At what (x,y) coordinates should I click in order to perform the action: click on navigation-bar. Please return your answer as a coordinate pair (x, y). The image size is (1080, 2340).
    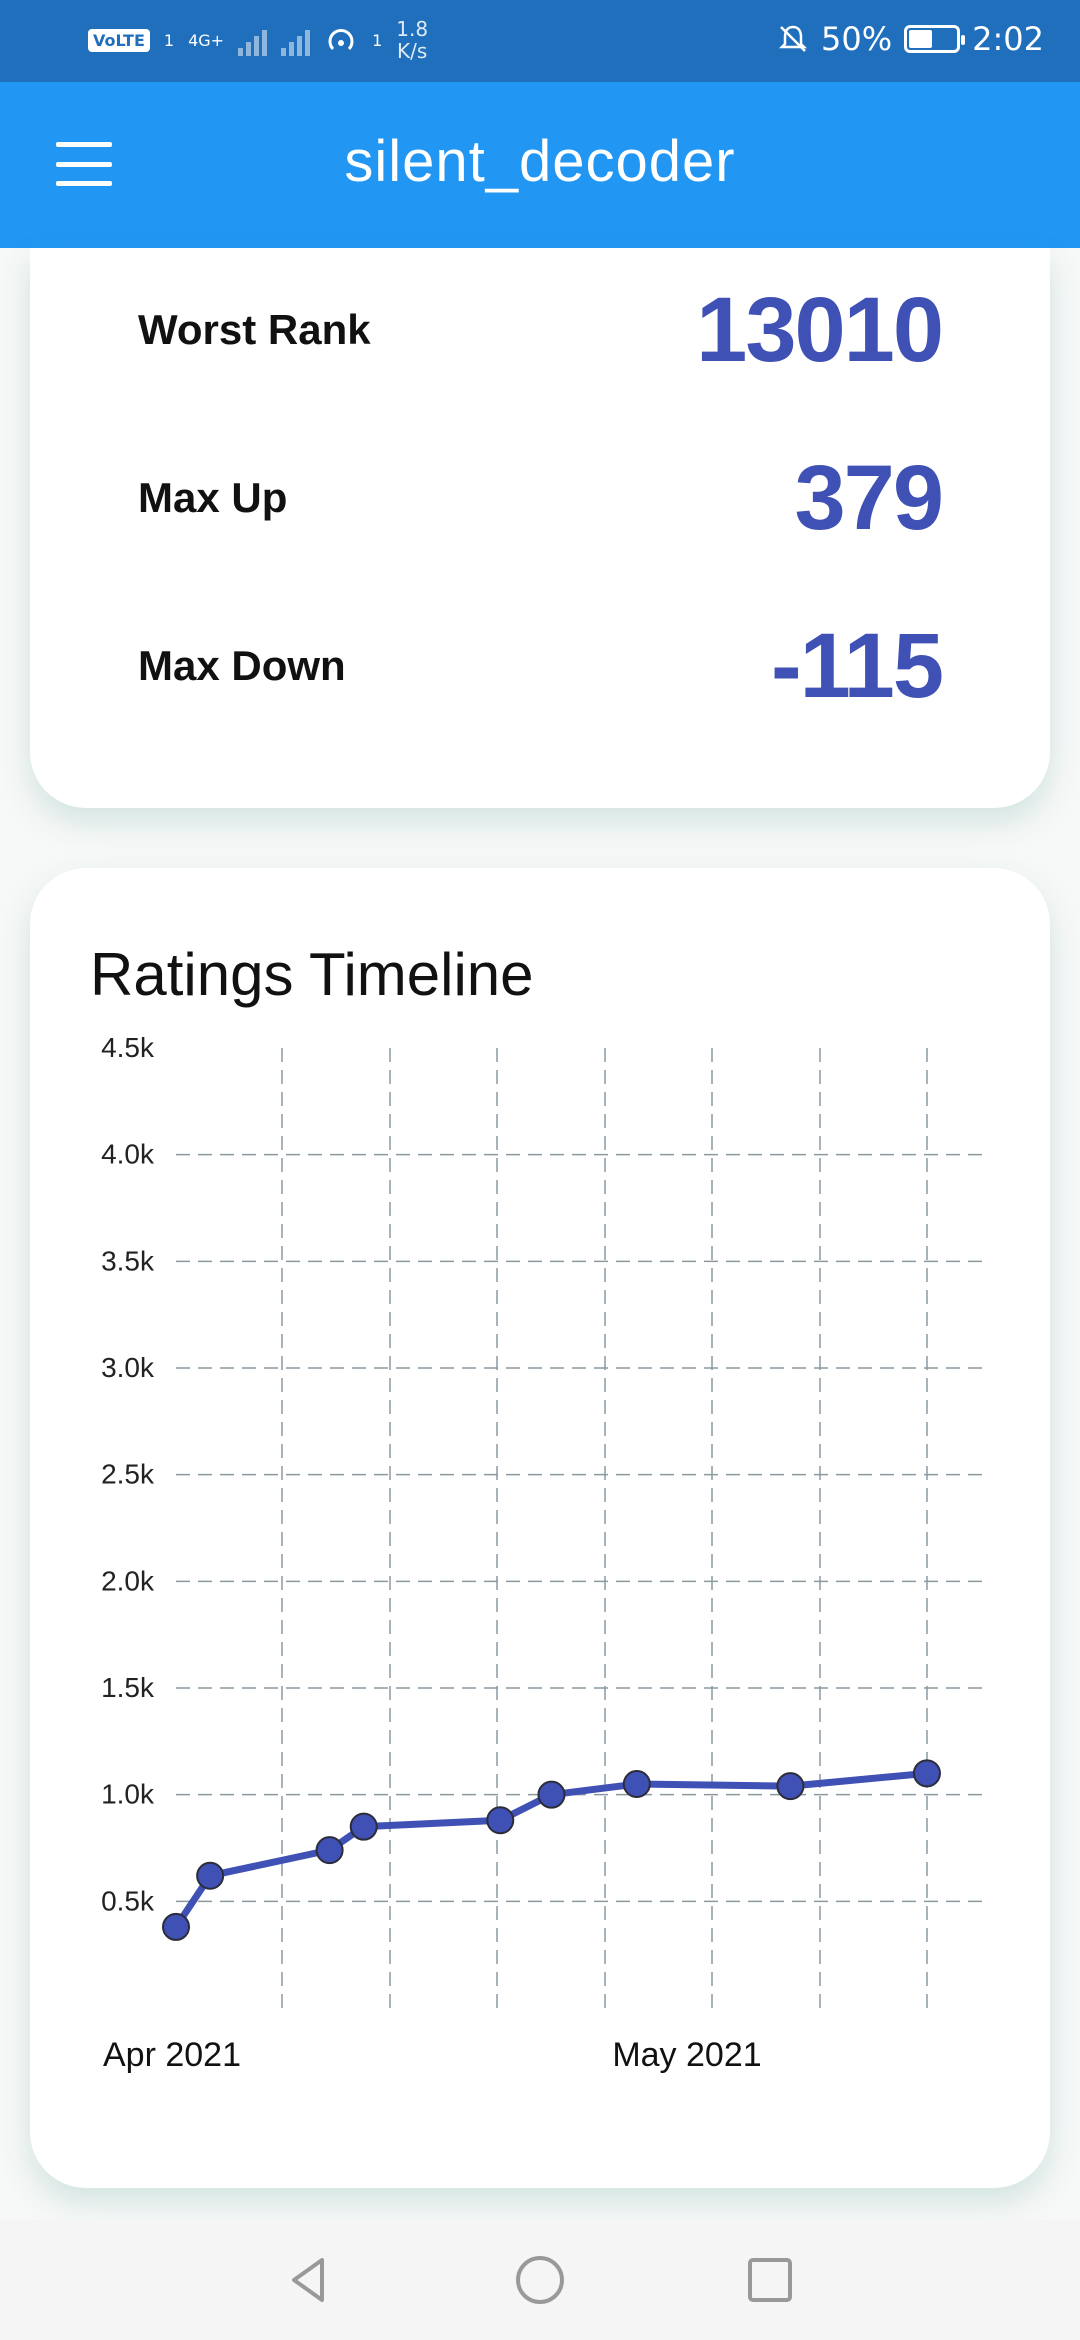
    Looking at the image, I should click on (540, 2280).